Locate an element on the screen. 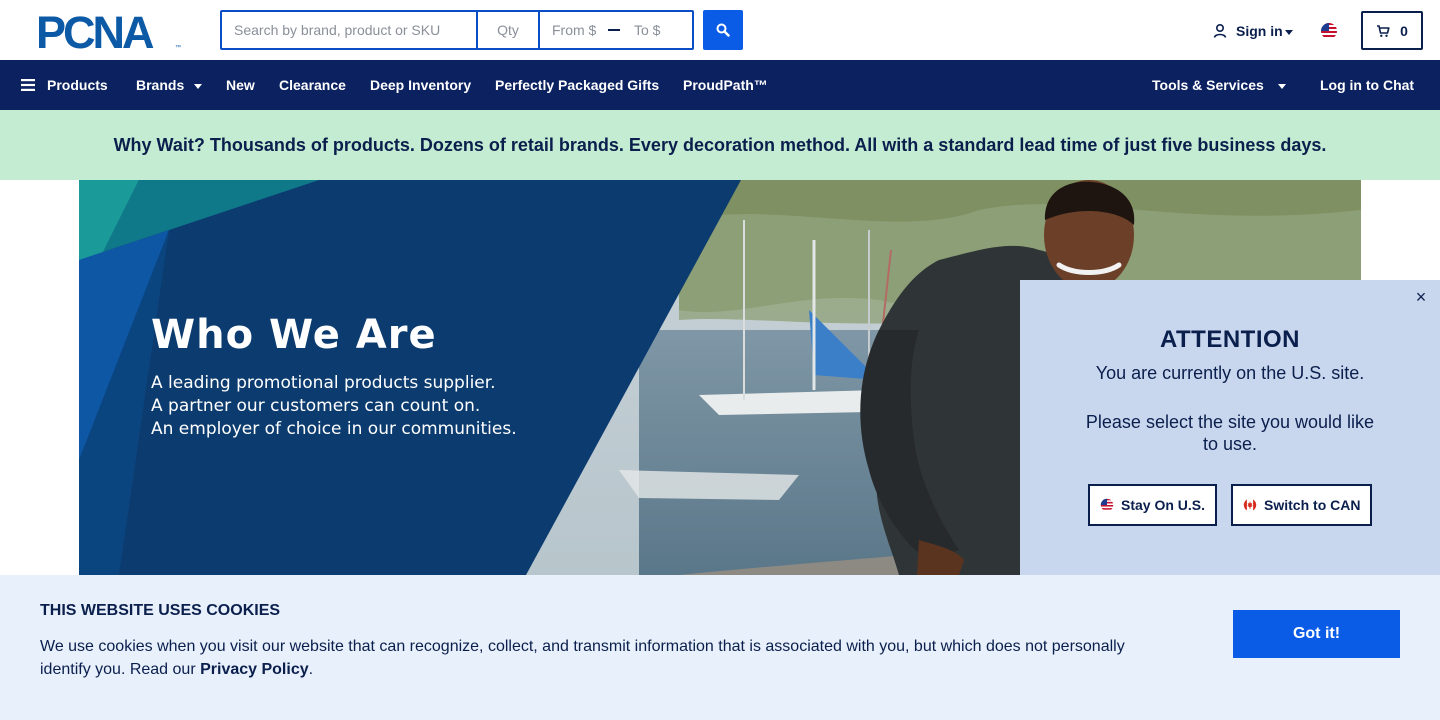  modal-buttons: Stay On U.S. Switch to CAN is located at coordinates (1230, 505).